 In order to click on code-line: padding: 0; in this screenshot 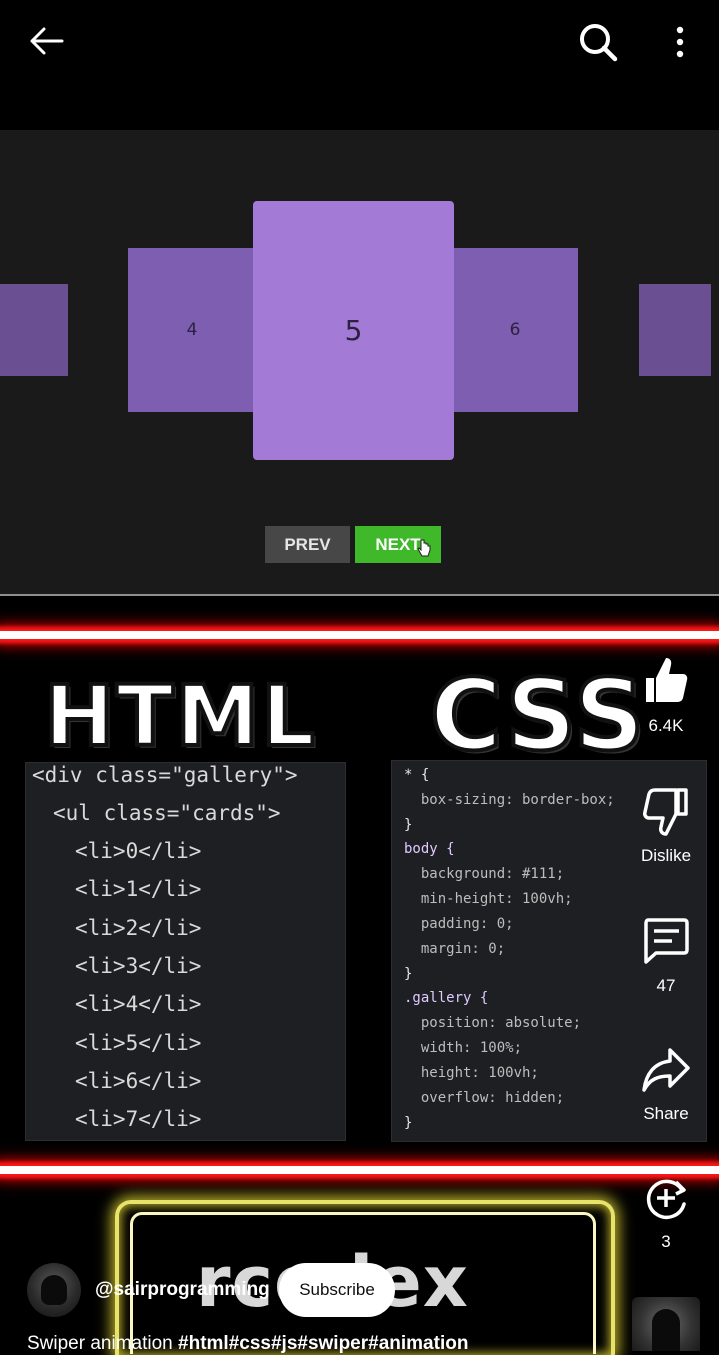, I will do `click(459, 924)`.